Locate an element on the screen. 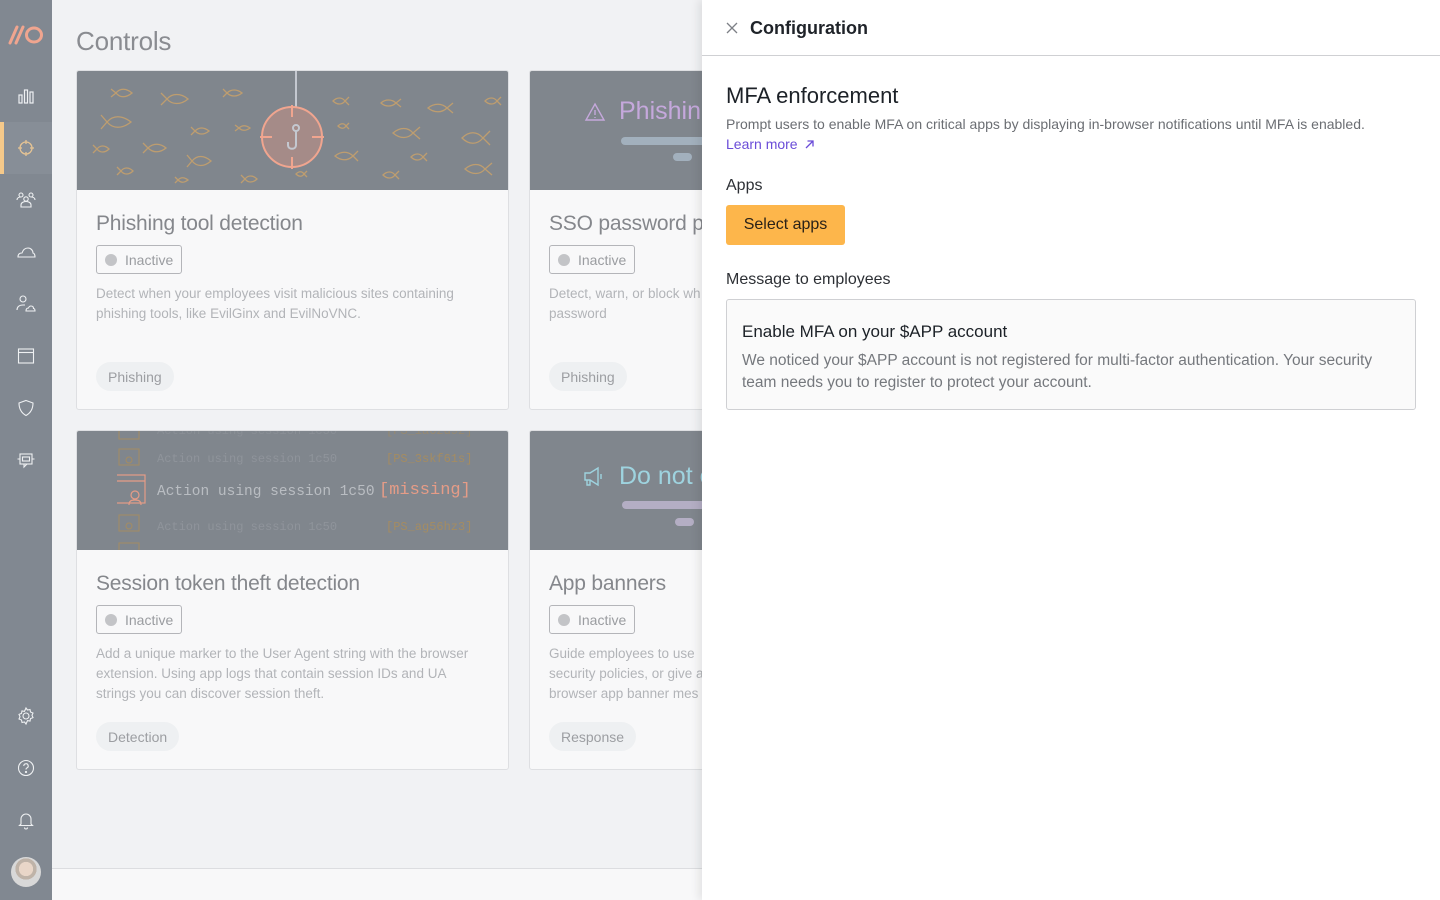  page-title: Controls is located at coordinates (124, 41).